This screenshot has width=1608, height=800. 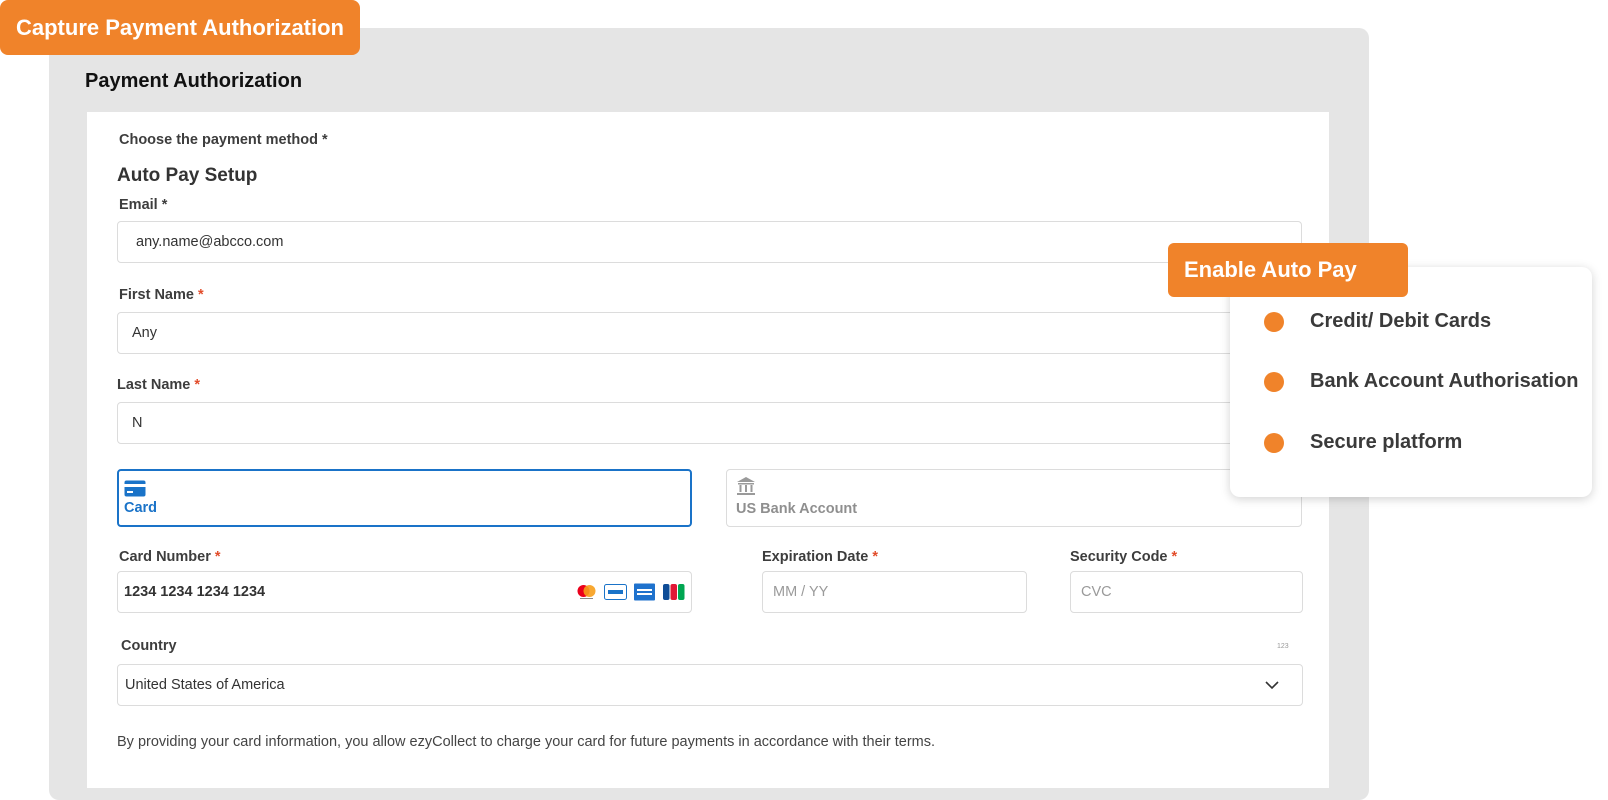 What do you see at coordinates (630, 592) in the screenshot?
I see `card-brand-icons` at bounding box center [630, 592].